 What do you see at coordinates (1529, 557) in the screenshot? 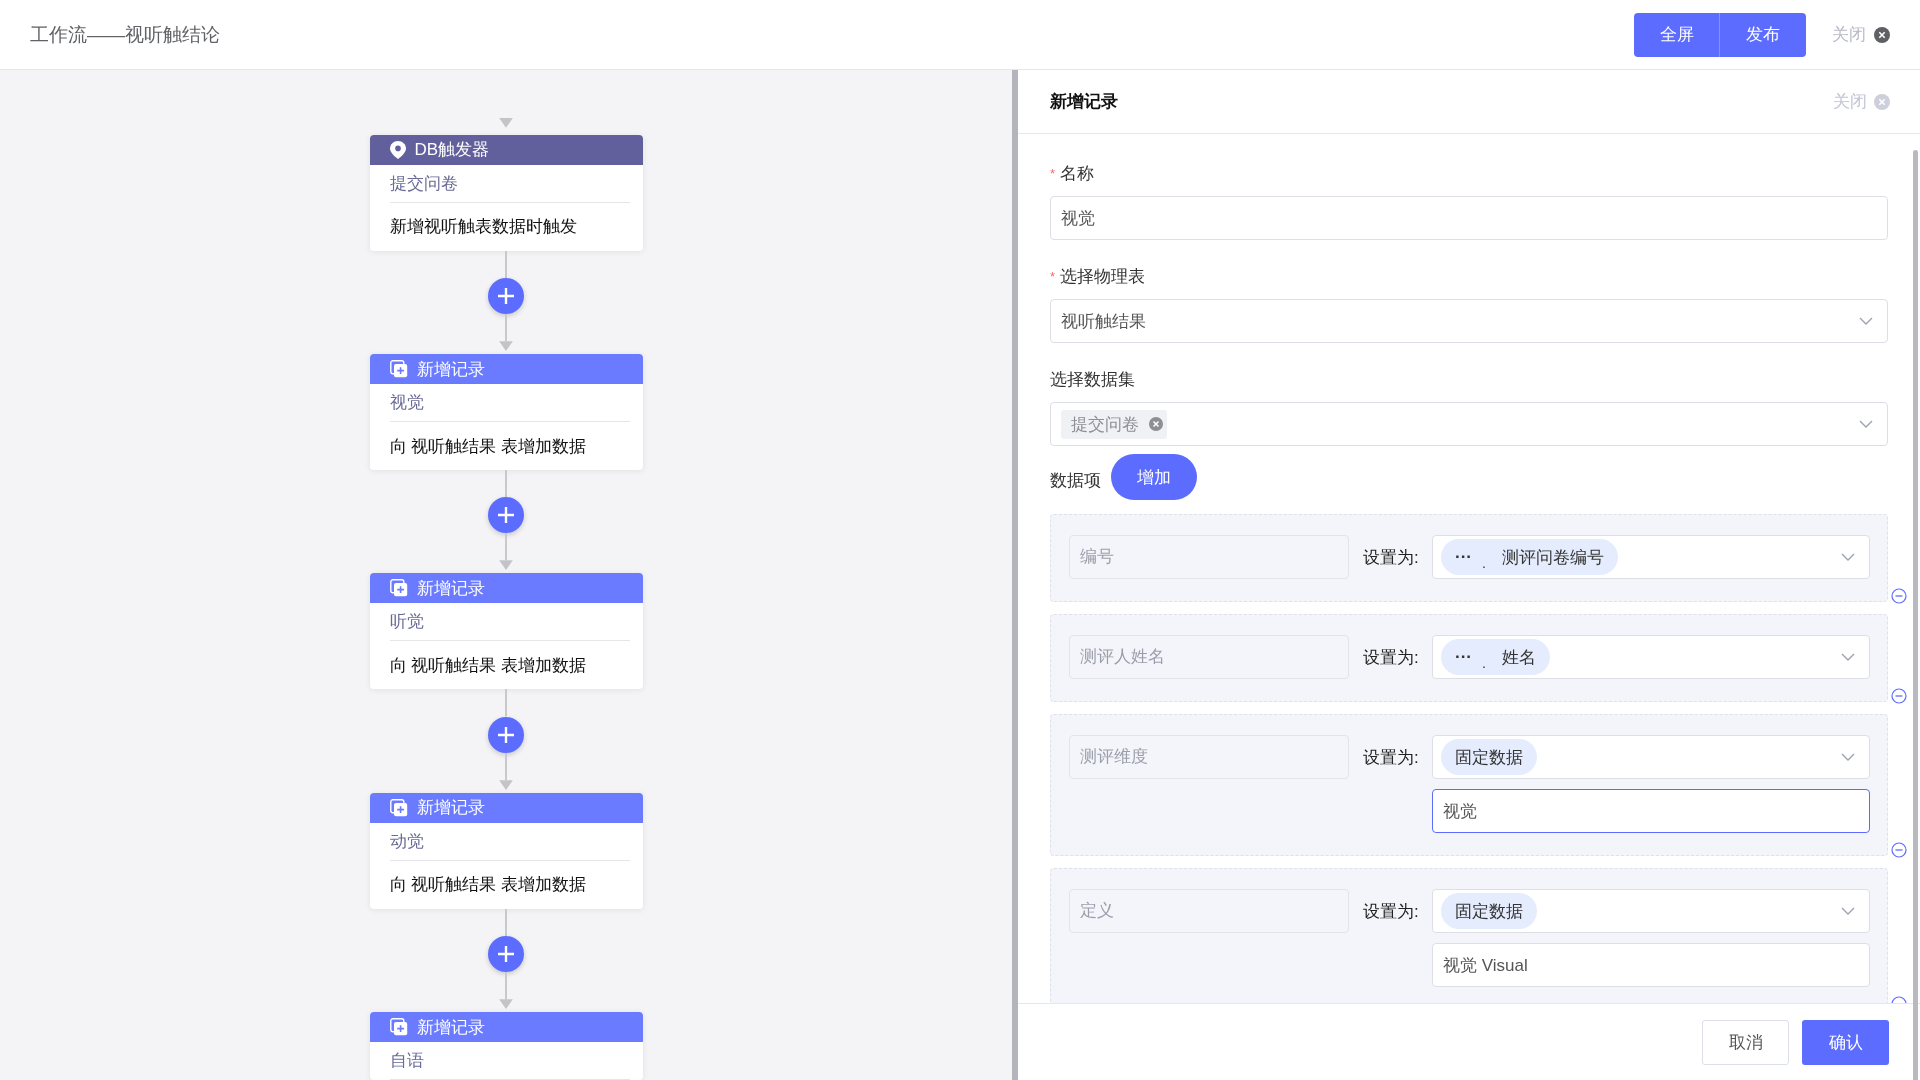
I see `value-chip: ··· . 测评问卷编号` at bounding box center [1529, 557].